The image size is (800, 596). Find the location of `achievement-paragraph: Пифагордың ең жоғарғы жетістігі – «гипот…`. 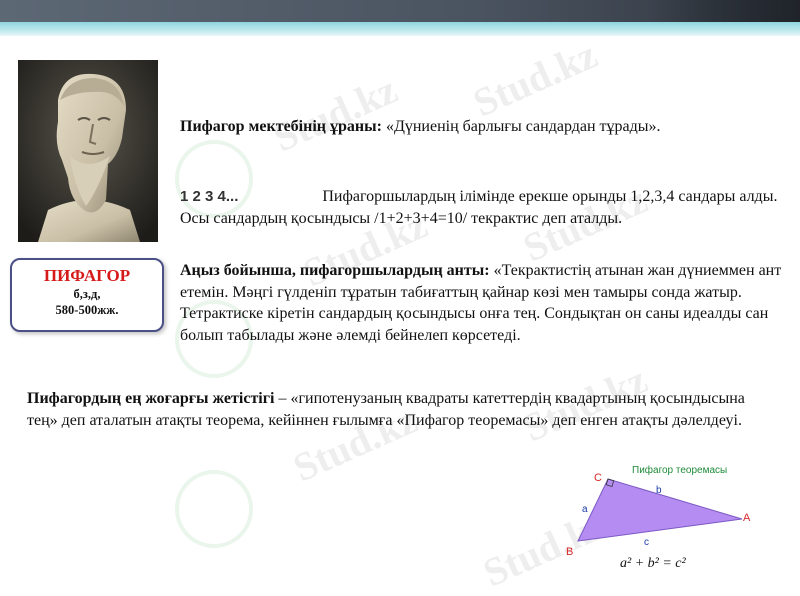

achievement-paragraph: Пифагордың ең жоғарғы жетістігі – «гипот… is located at coordinates (394, 409).